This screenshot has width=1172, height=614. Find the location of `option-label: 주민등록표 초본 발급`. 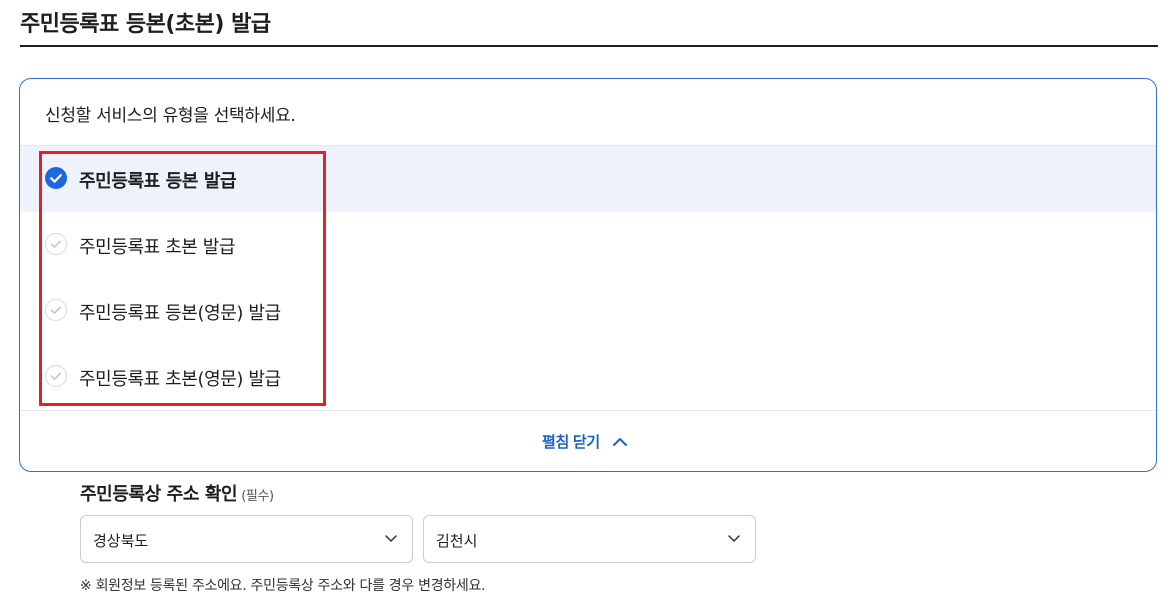

option-label: 주민등록표 초본 발급 is located at coordinates (157, 247).